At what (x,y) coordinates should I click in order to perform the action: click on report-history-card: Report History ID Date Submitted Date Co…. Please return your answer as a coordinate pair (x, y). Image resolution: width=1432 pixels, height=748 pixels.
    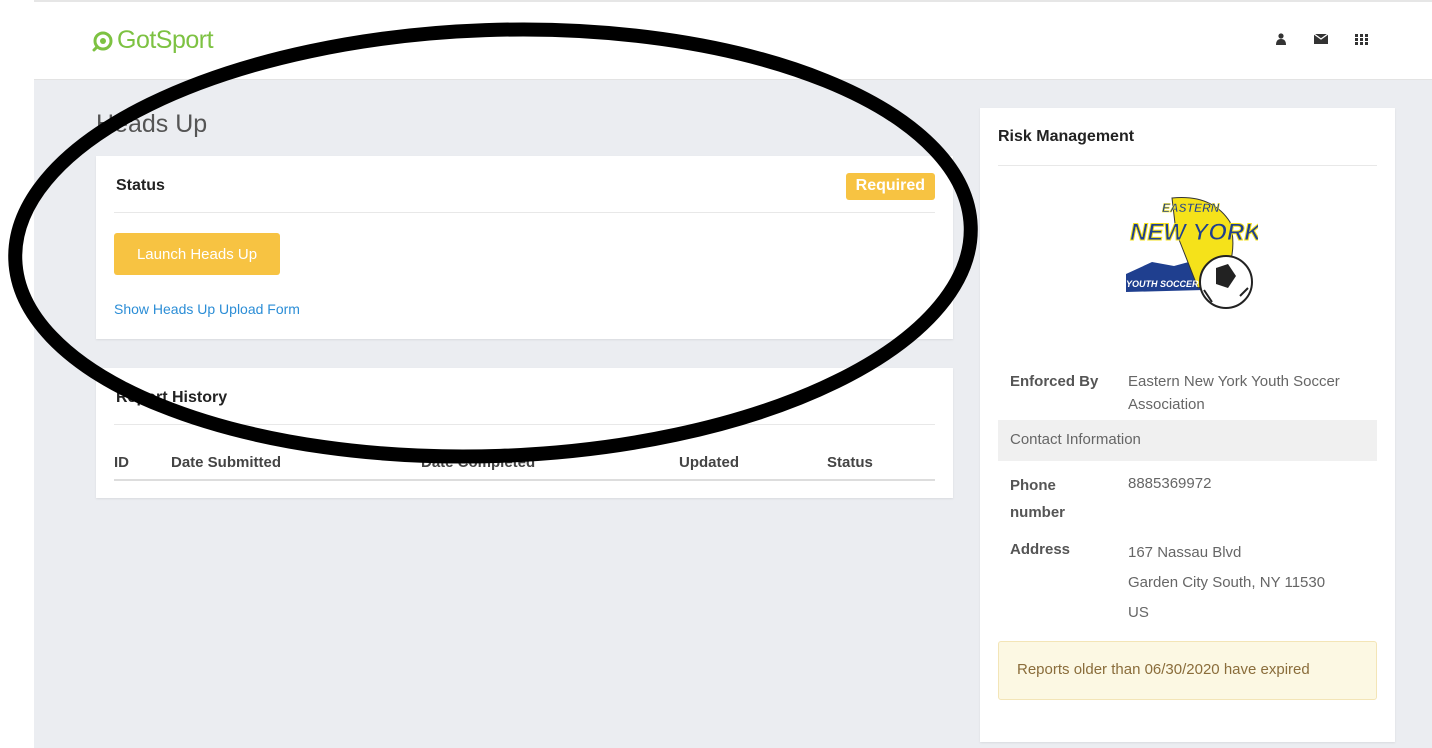
    Looking at the image, I should click on (524, 433).